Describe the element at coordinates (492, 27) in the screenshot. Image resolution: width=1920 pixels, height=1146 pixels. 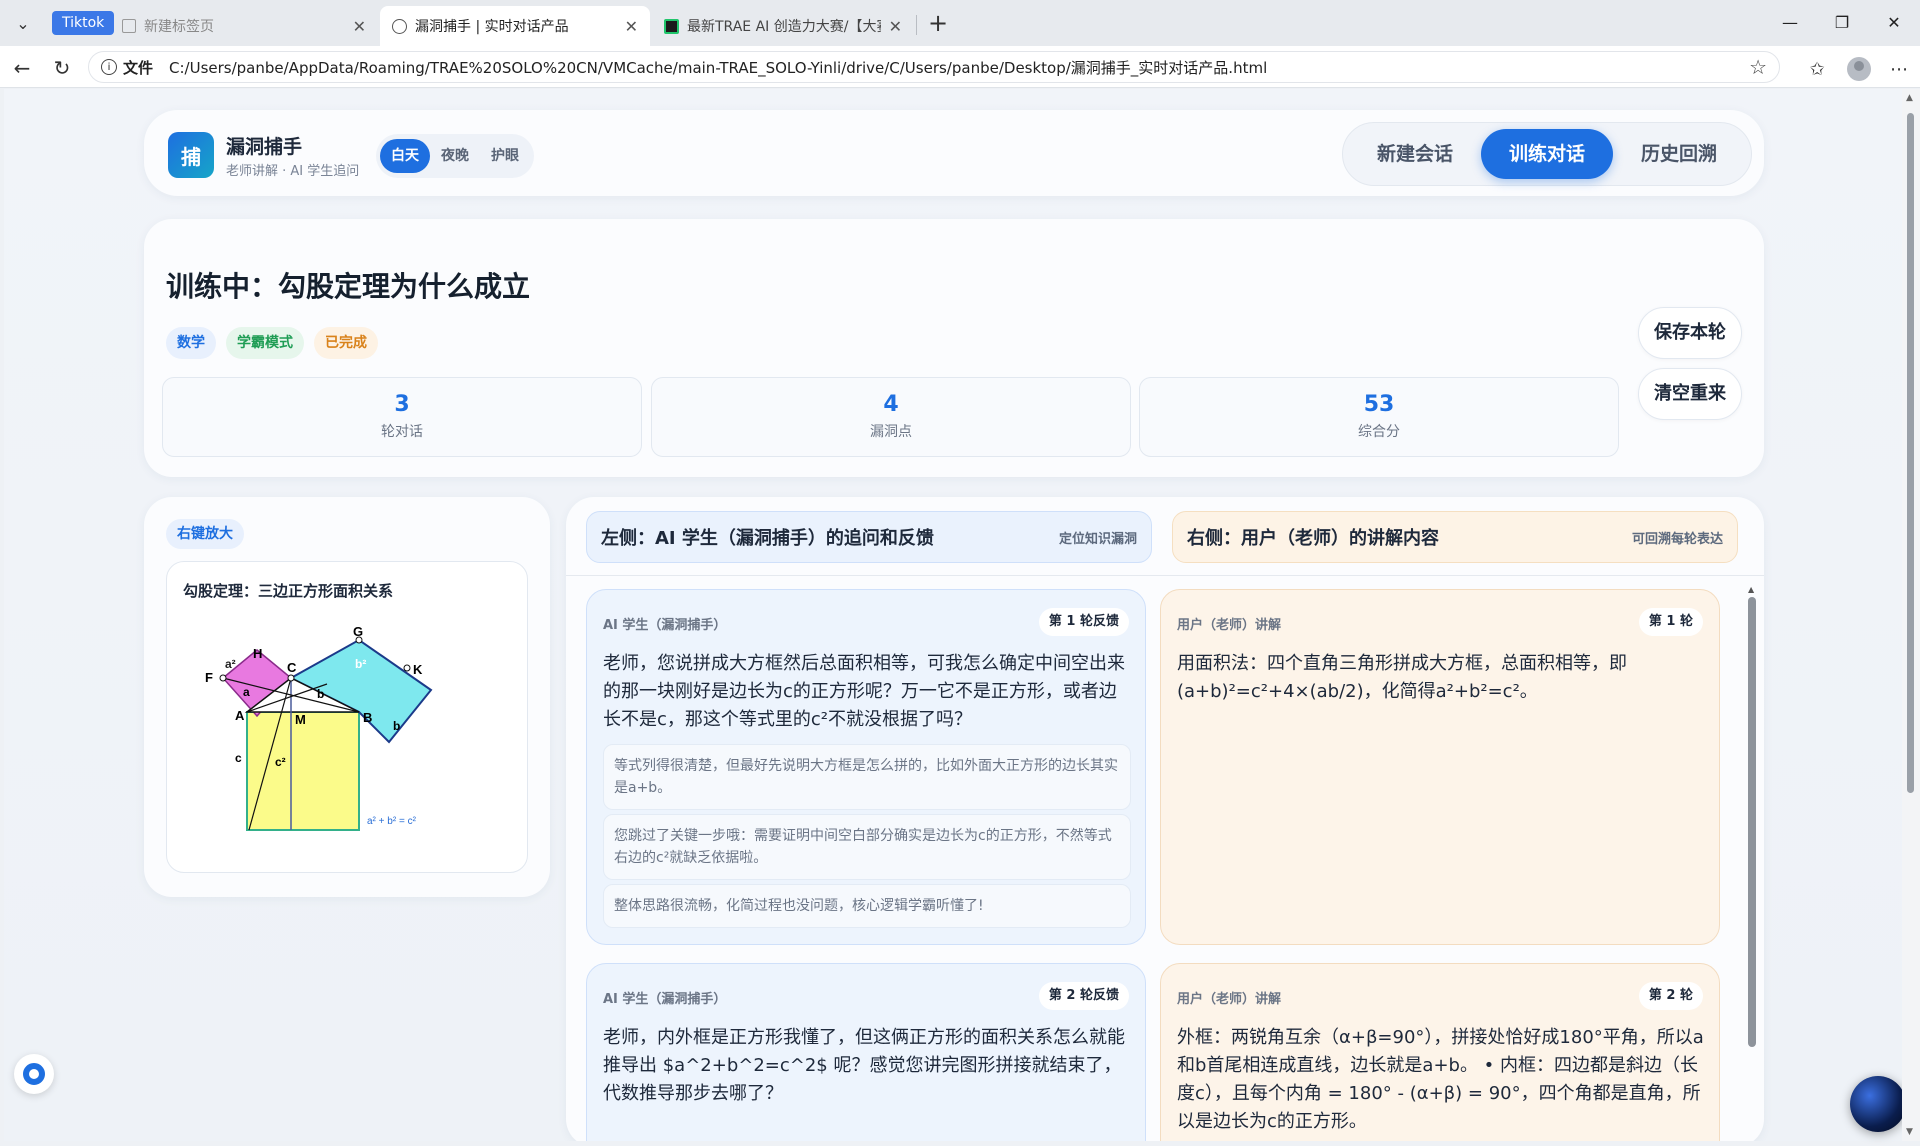
I see `tab-title: 漏洞捕手 | 实时对话产品` at that location.